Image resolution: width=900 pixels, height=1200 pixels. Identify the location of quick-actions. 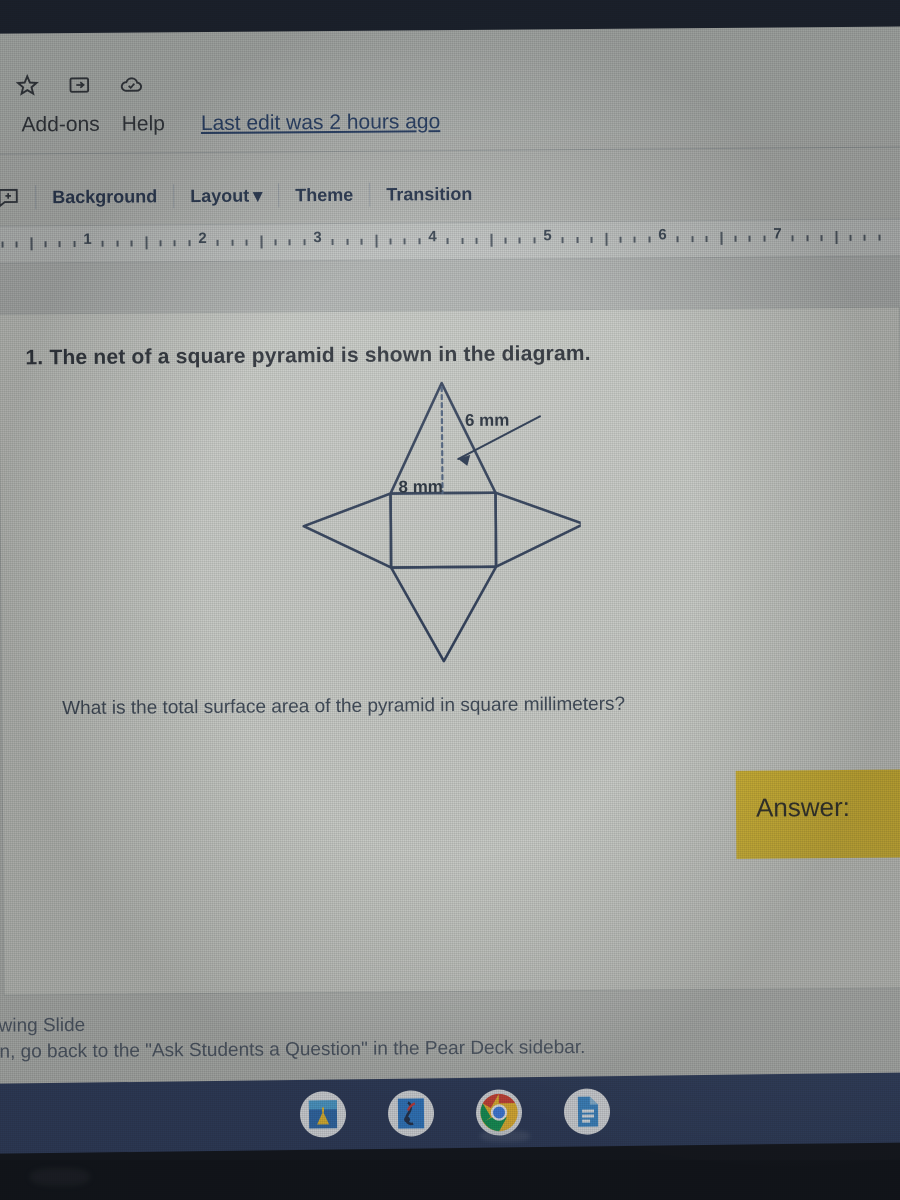
(79, 84).